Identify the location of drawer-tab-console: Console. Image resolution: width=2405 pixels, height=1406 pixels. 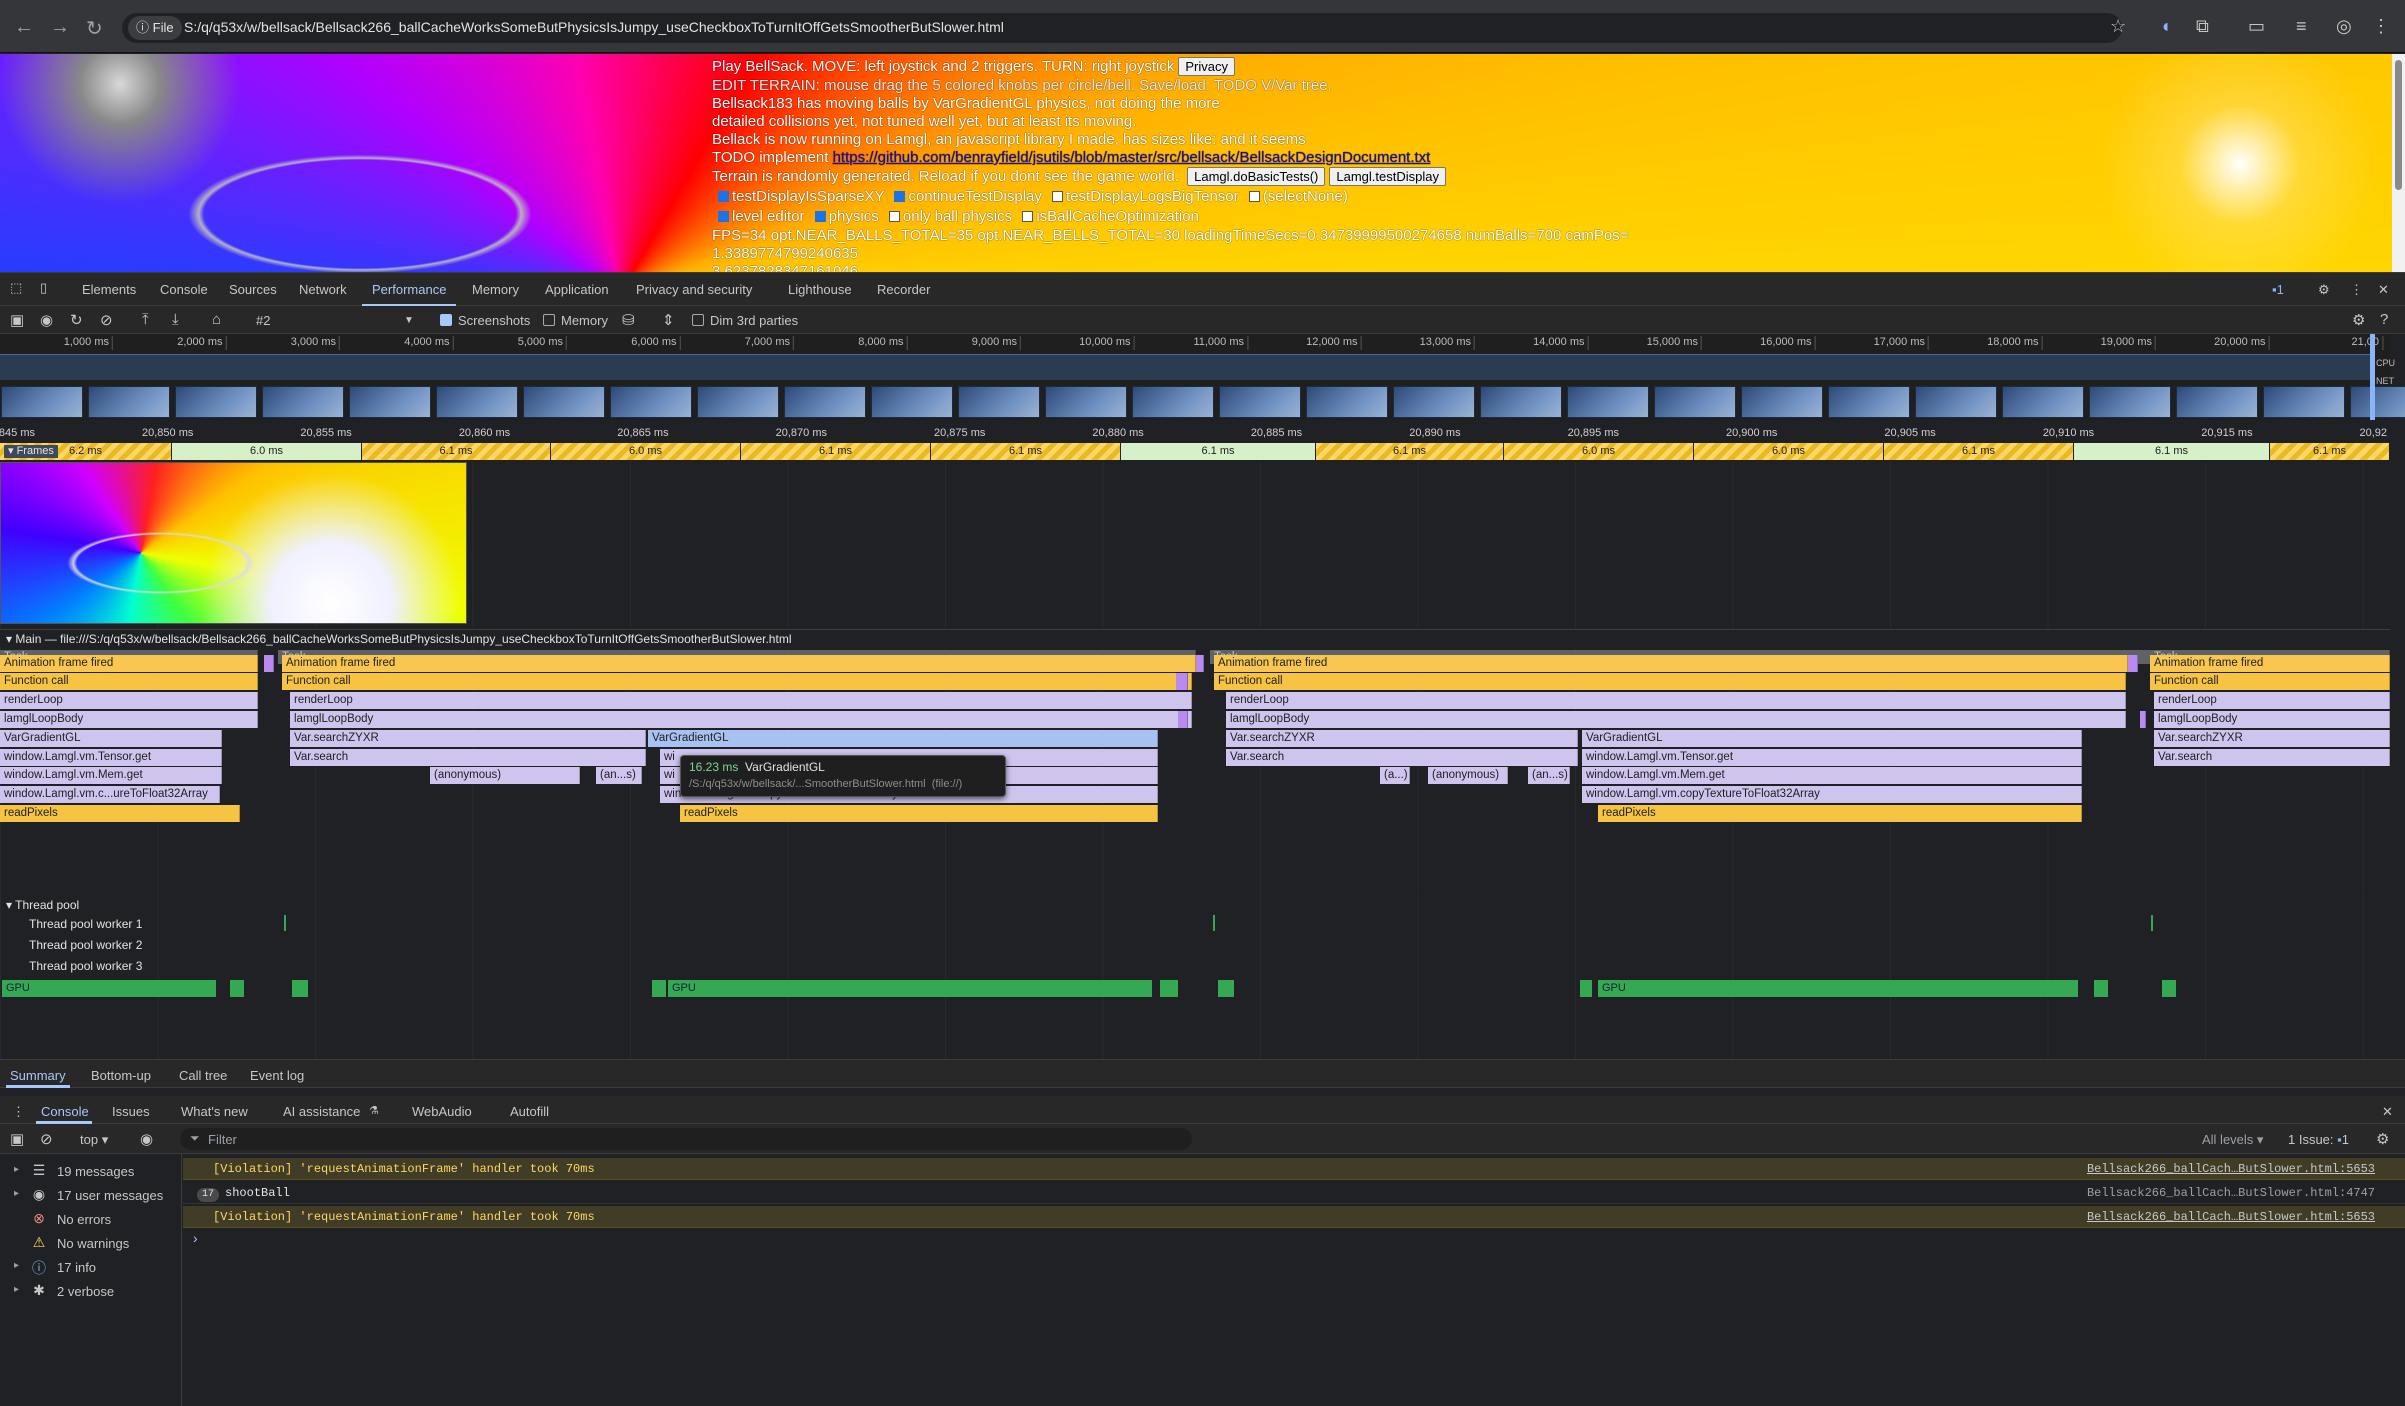
(65, 1111).